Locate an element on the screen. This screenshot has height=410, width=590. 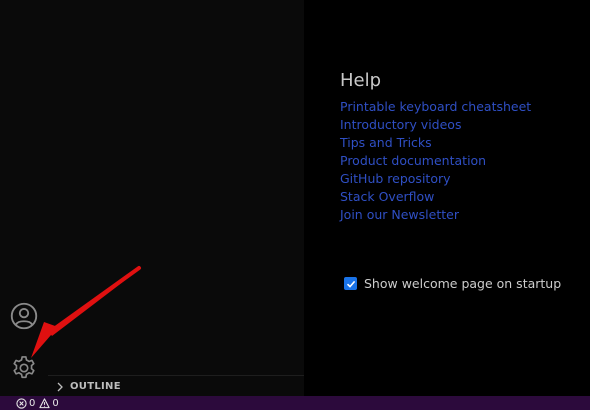
chevron-right-icon is located at coordinates (60, 387).